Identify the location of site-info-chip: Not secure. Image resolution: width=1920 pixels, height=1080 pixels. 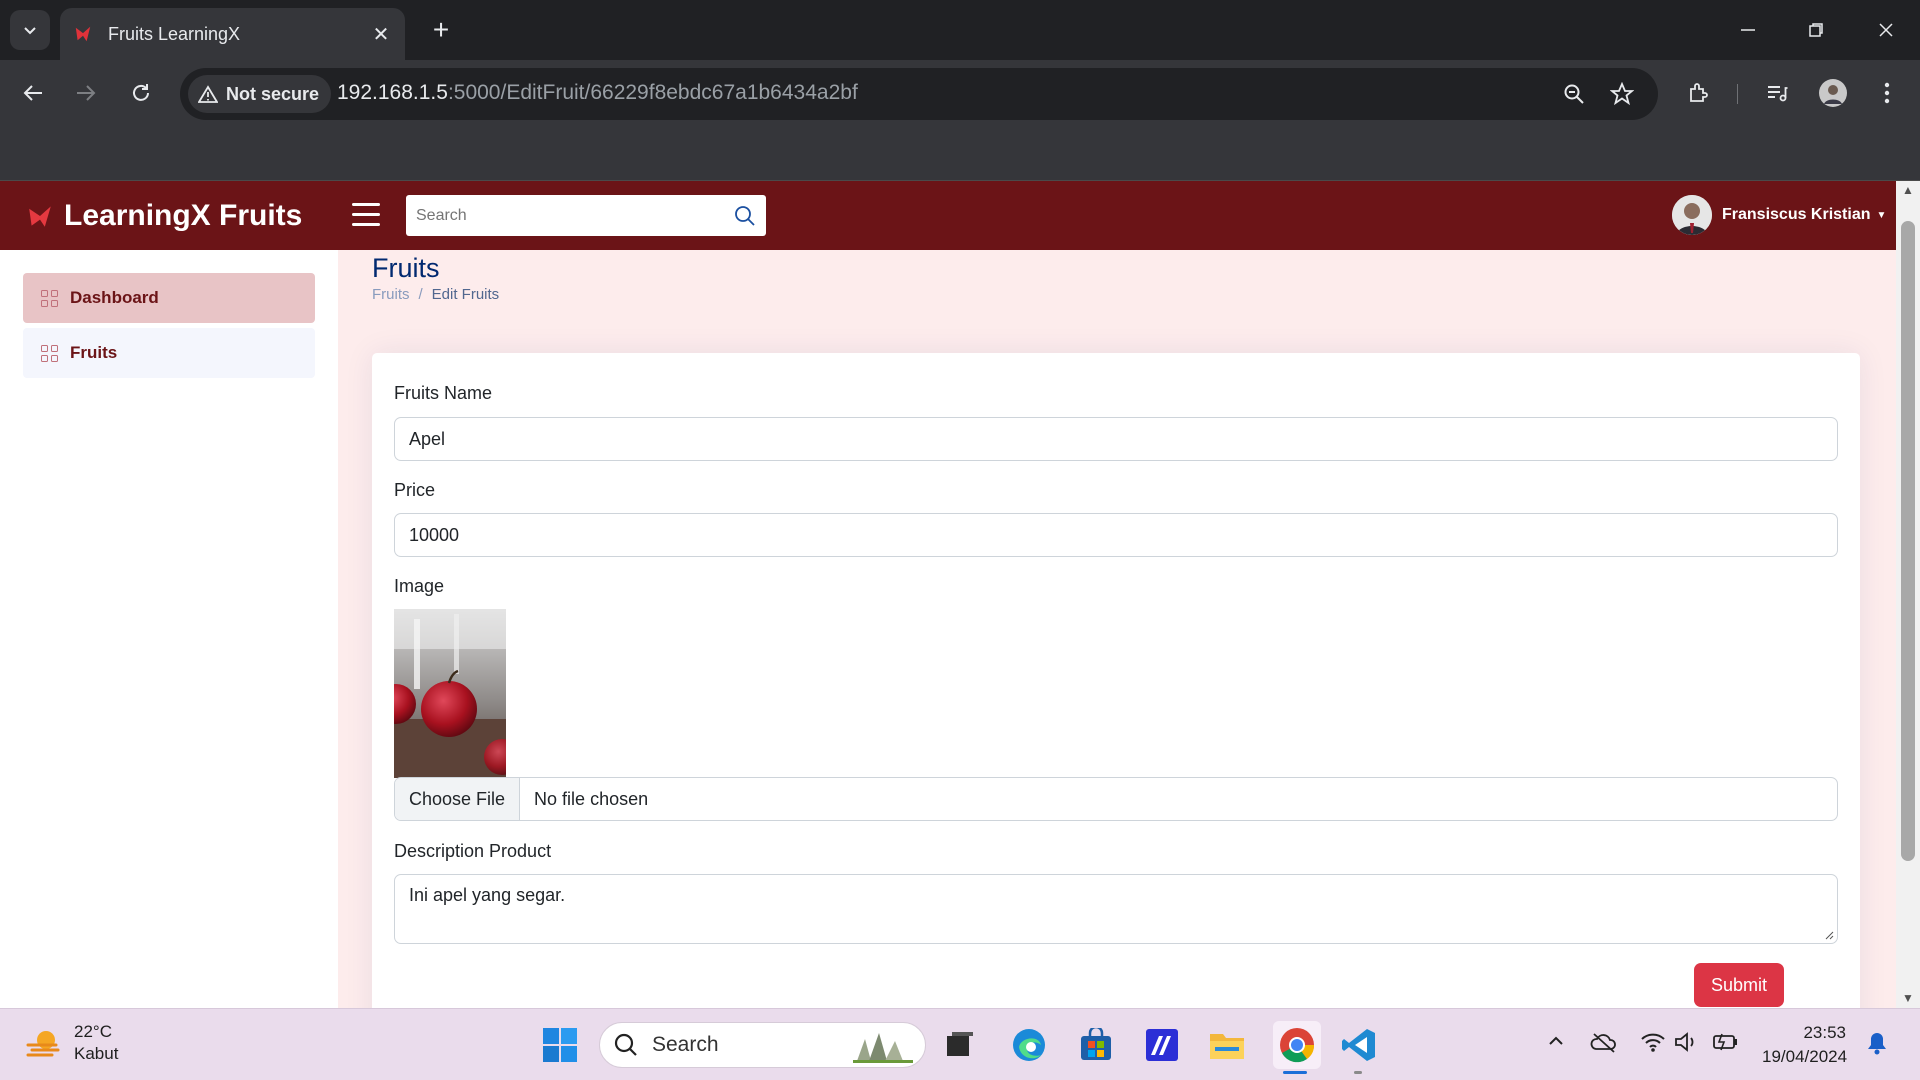
(260, 94).